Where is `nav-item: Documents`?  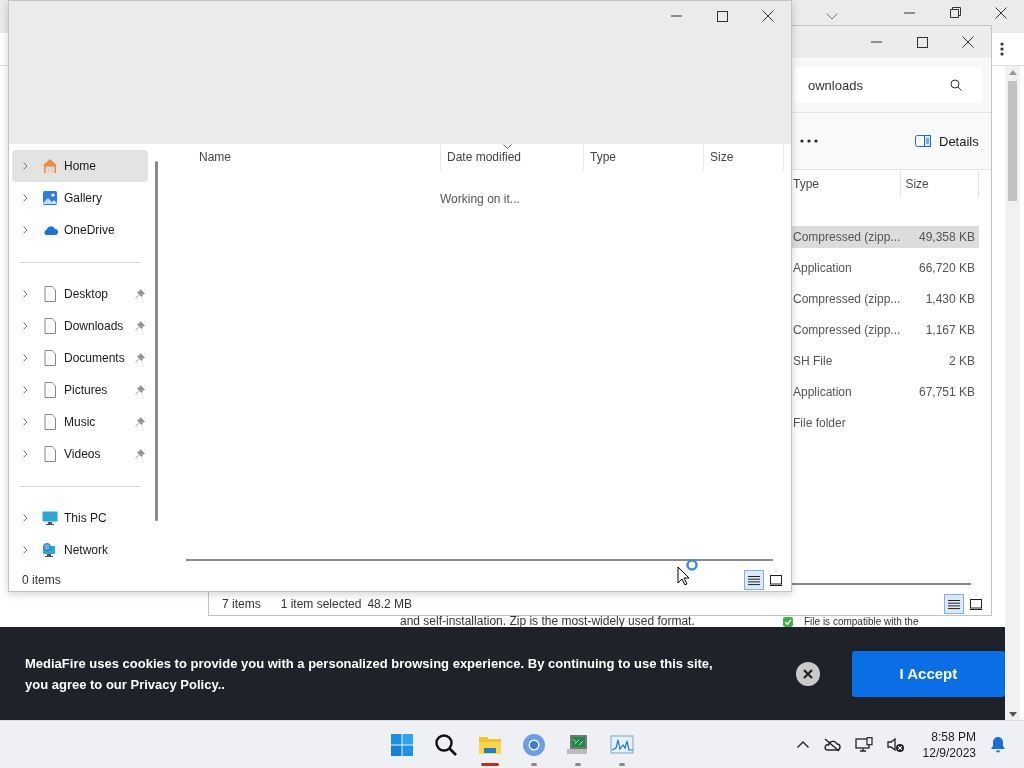
nav-item: Documents is located at coordinates (80, 358).